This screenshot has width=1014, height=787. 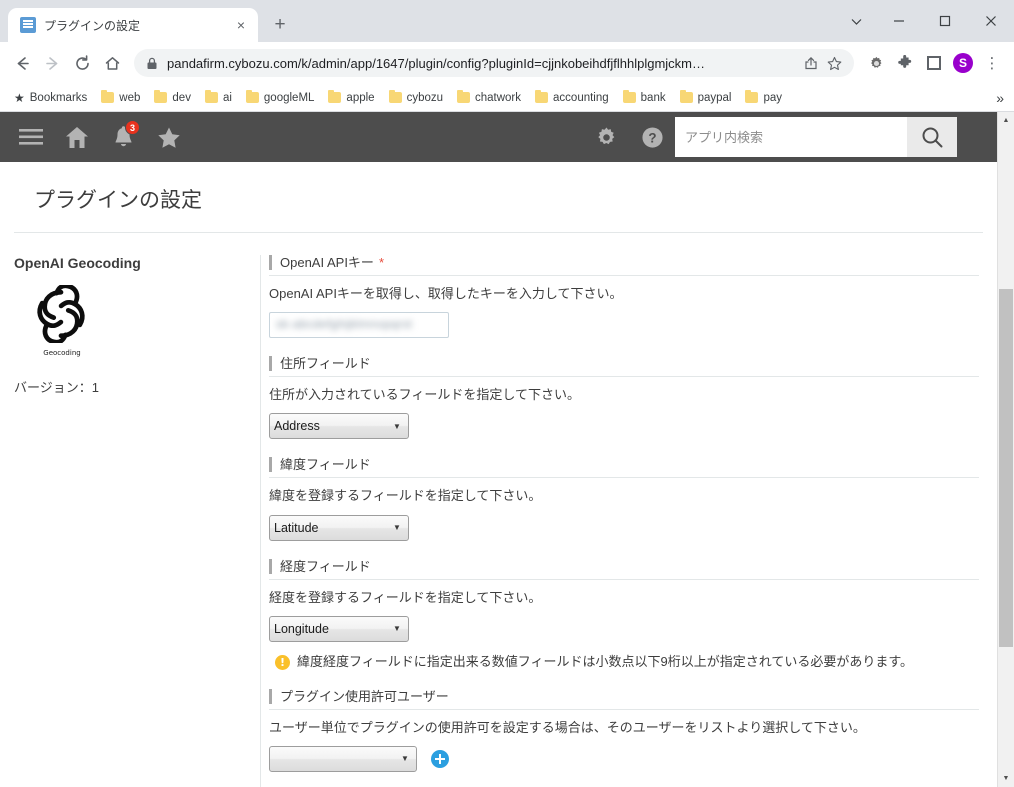 What do you see at coordinates (359, 696) in the screenshot?
I see `field-label: プラグイン使用許可ユーザー` at bounding box center [359, 696].